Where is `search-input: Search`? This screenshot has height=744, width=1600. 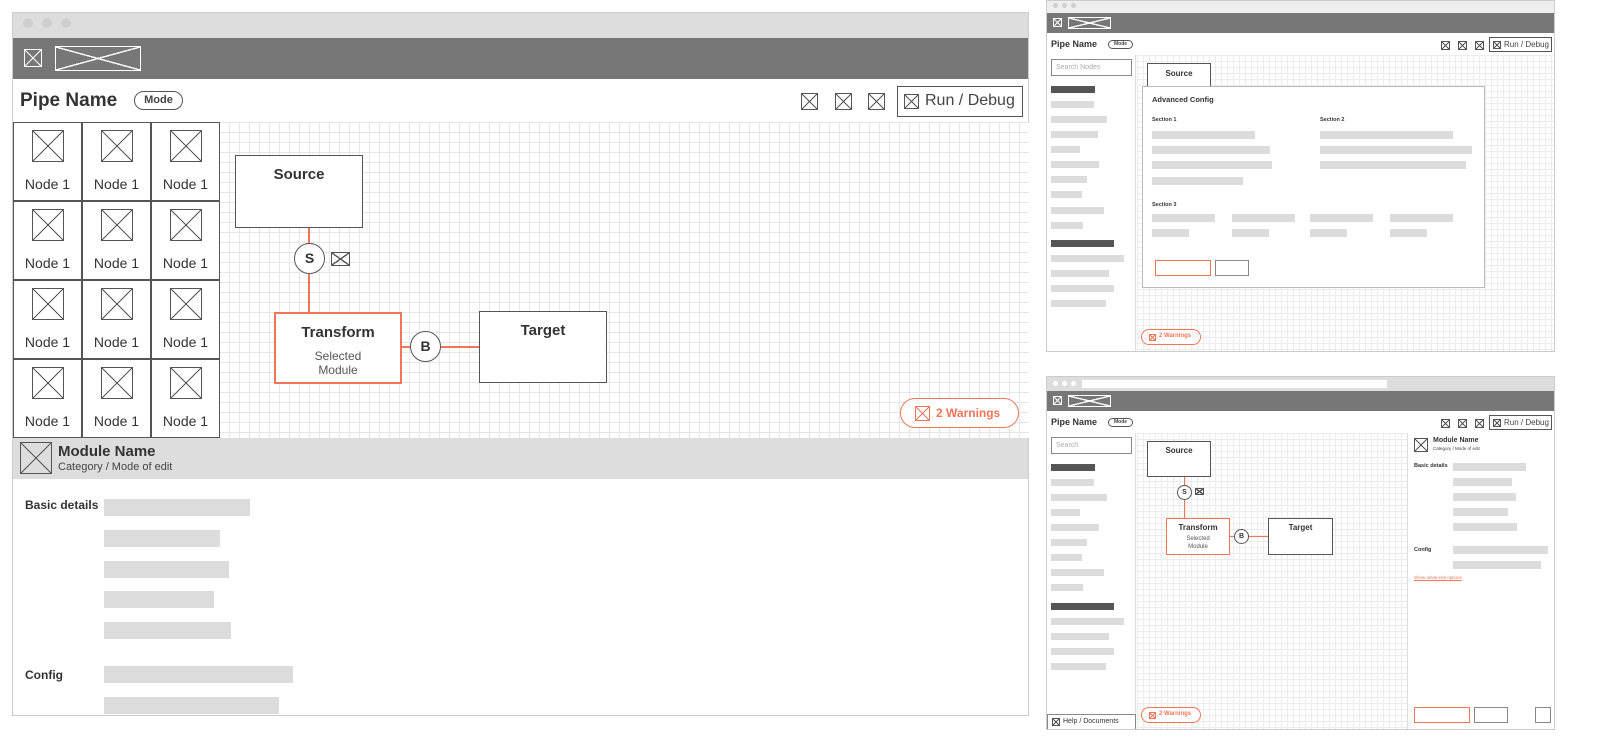
search-input: Search is located at coordinates (1091, 445).